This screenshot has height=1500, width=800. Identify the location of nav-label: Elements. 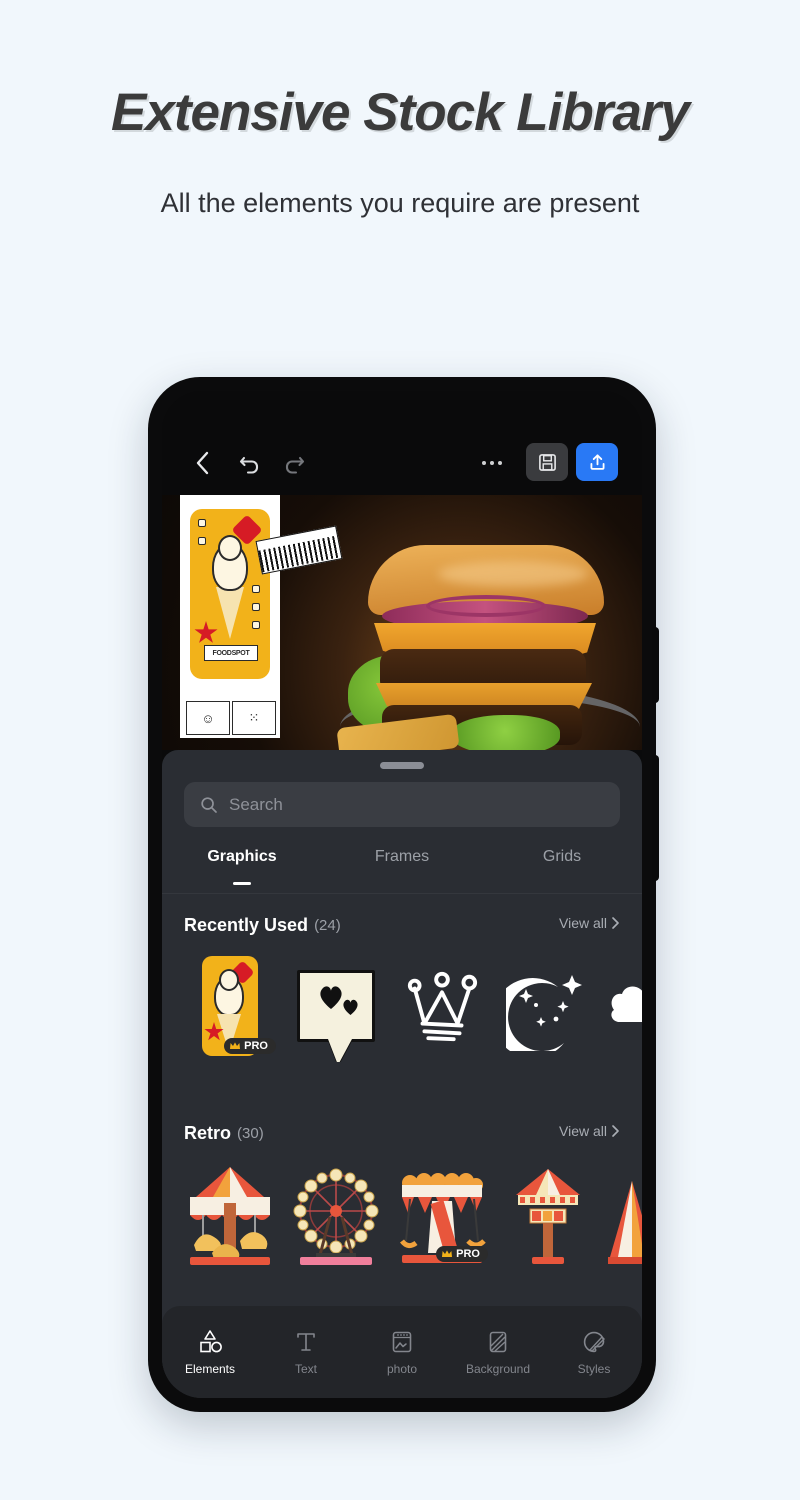
(210, 1368).